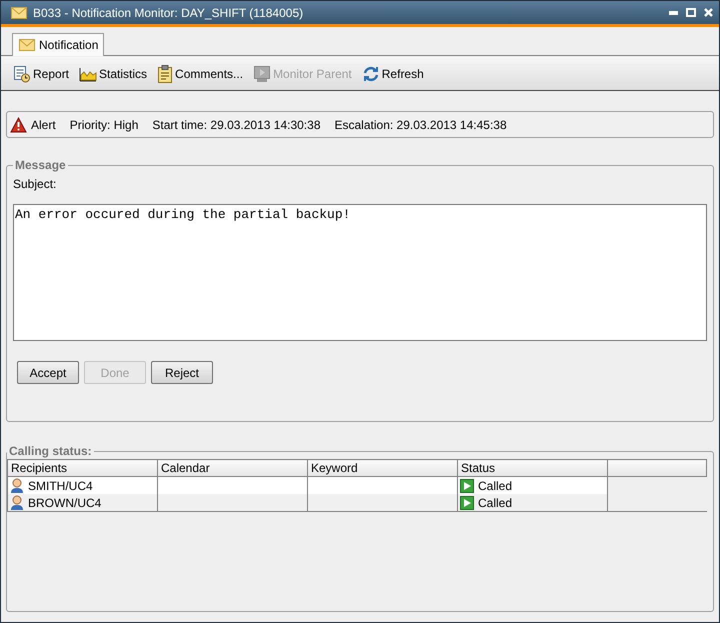 The image size is (720, 623). Describe the element at coordinates (88, 74) in the screenshot. I see `chart-icon` at that location.